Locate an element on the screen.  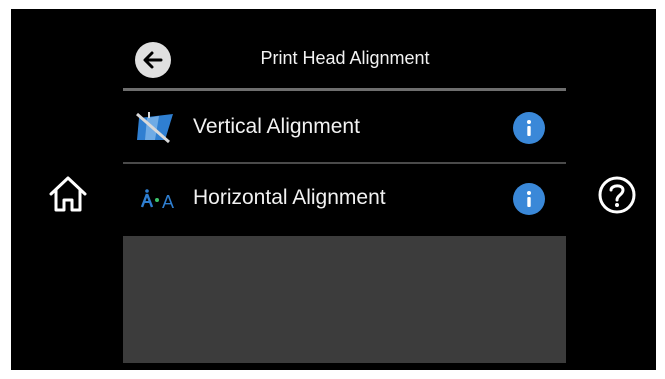
back-button is located at coordinates (153, 60).